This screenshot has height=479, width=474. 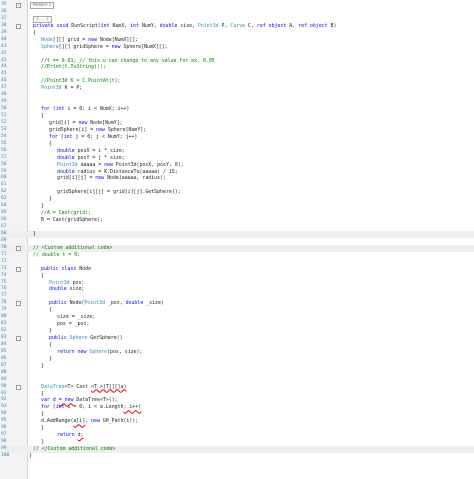 What do you see at coordinates (26, 344) in the screenshot?
I see `code-line: 84{` at bounding box center [26, 344].